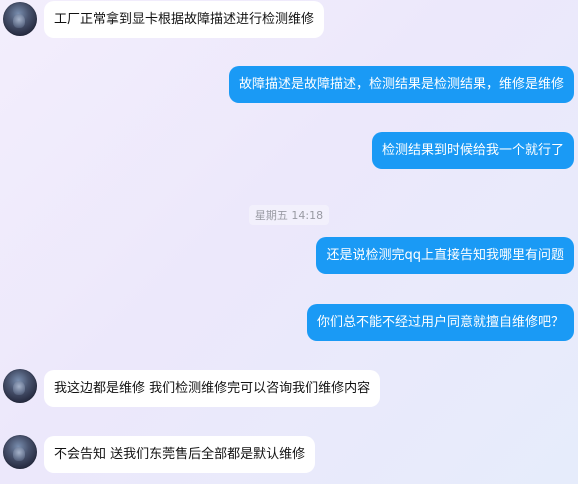  I want to click on outgoing-message-bubble: 你们总不能不经过用户同意就擅自维修吧？, so click(440, 322).